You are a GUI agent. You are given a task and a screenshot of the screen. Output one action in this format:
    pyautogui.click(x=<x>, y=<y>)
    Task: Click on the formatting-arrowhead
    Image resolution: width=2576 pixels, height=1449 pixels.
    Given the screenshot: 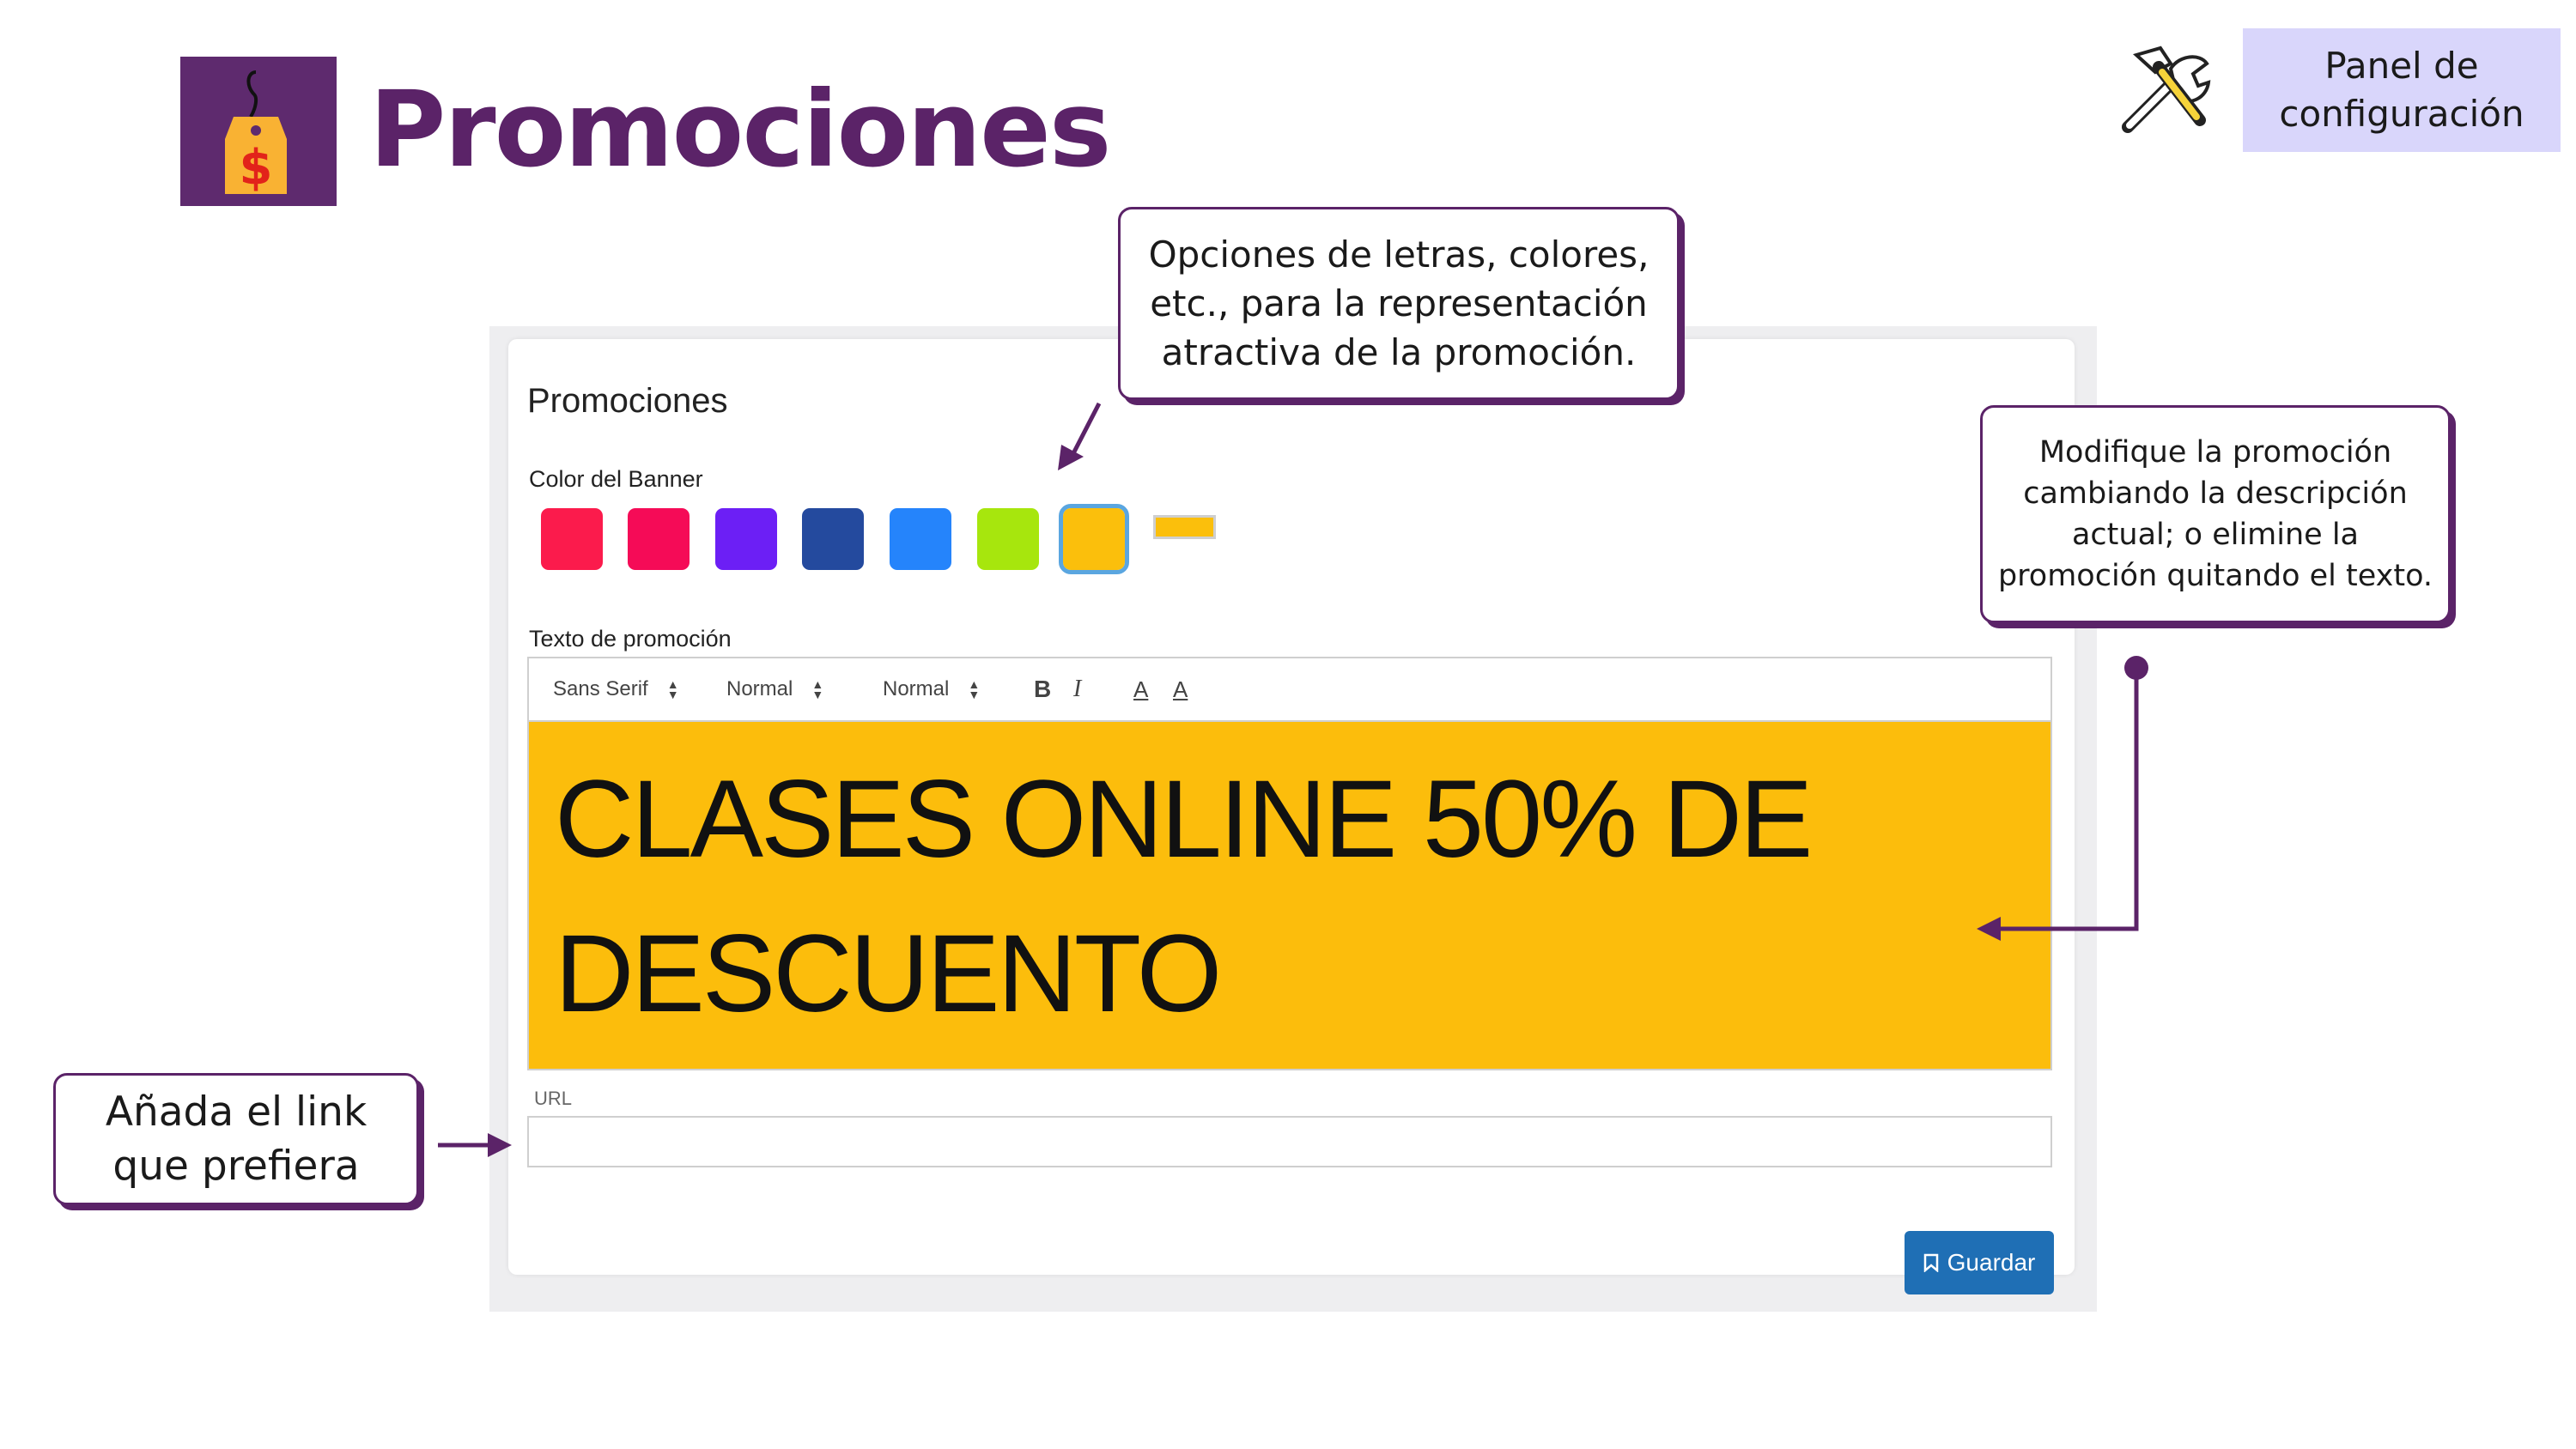 What is the action you would take?
    pyautogui.click(x=1071, y=457)
    